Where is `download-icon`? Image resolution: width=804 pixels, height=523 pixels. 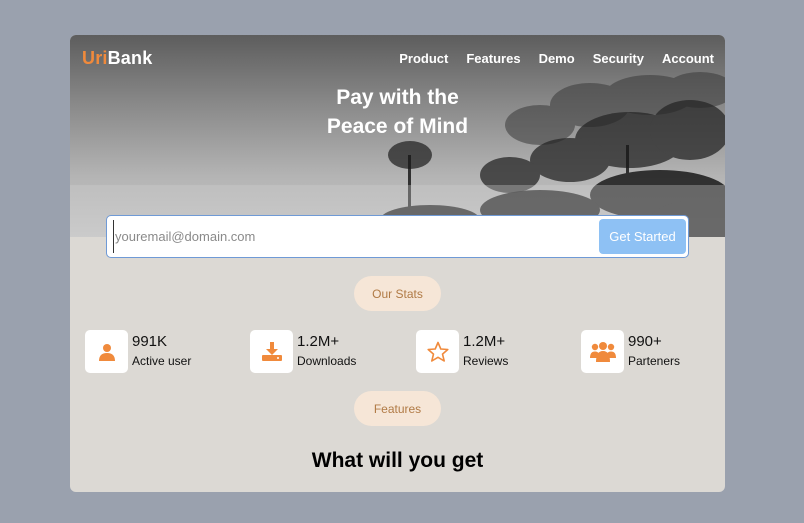 download-icon is located at coordinates (271, 351).